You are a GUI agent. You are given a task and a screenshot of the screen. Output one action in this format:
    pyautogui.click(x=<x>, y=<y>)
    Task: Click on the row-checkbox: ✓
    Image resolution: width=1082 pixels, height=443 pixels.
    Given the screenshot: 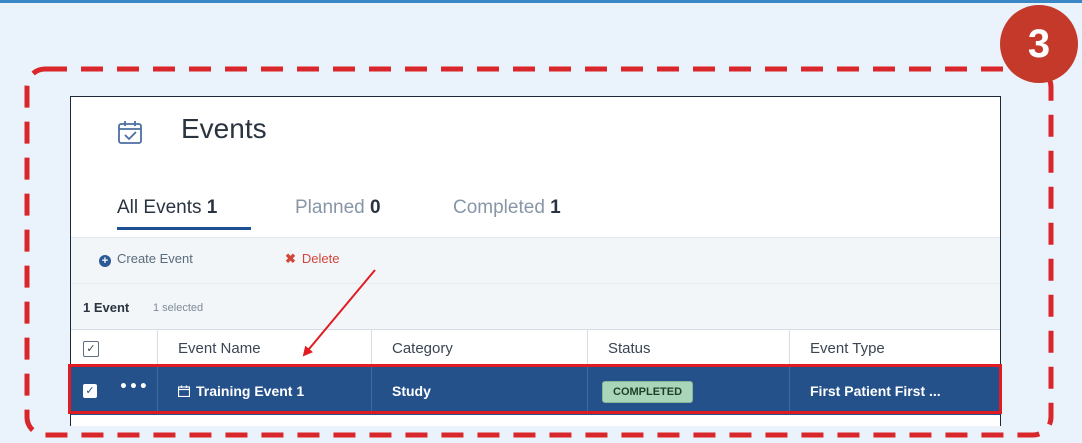 What is the action you would take?
    pyautogui.click(x=90, y=391)
    